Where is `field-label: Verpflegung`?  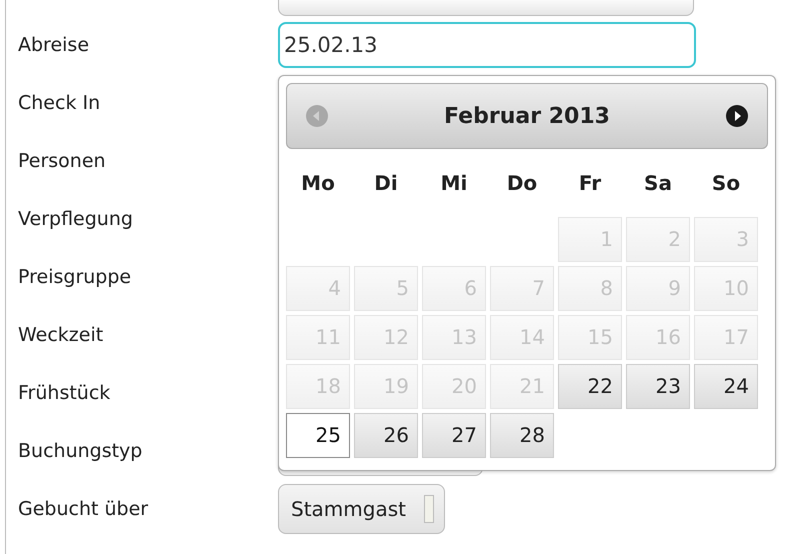 field-label: Verpflegung is located at coordinates (75, 219).